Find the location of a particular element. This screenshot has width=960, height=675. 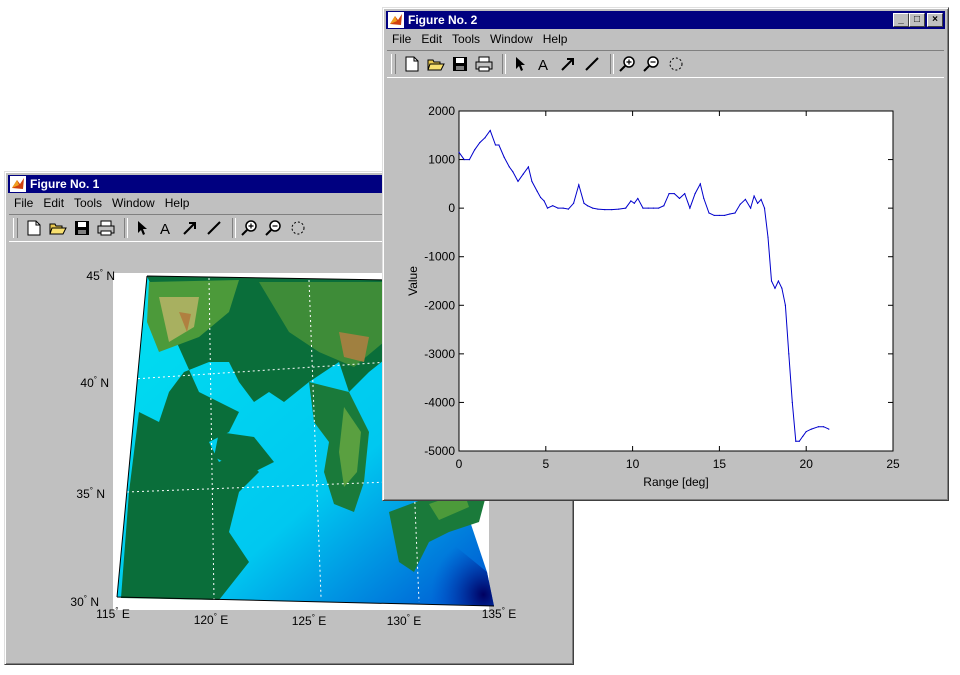

x-tick-label: 0 is located at coordinates (459, 464).